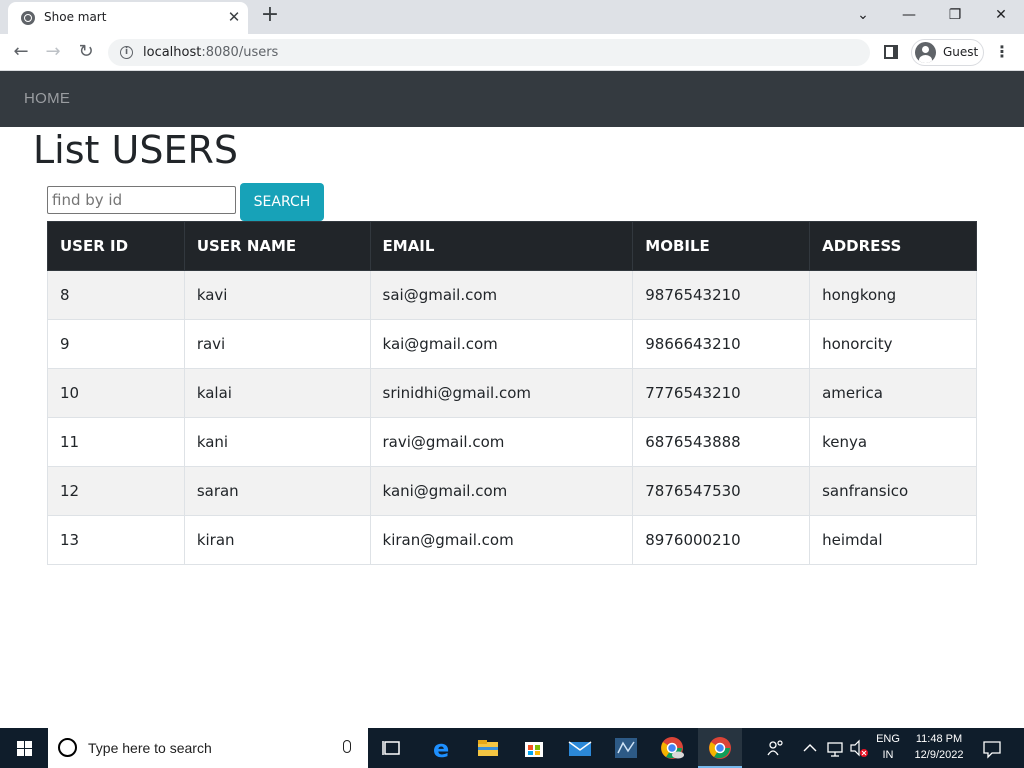  I want to click on cell-user-name: saran, so click(277, 491).